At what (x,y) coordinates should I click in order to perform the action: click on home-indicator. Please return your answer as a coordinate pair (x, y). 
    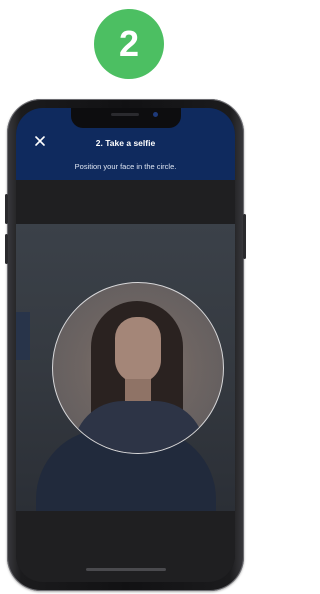
    Looking at the image, I should click on (126, 569).